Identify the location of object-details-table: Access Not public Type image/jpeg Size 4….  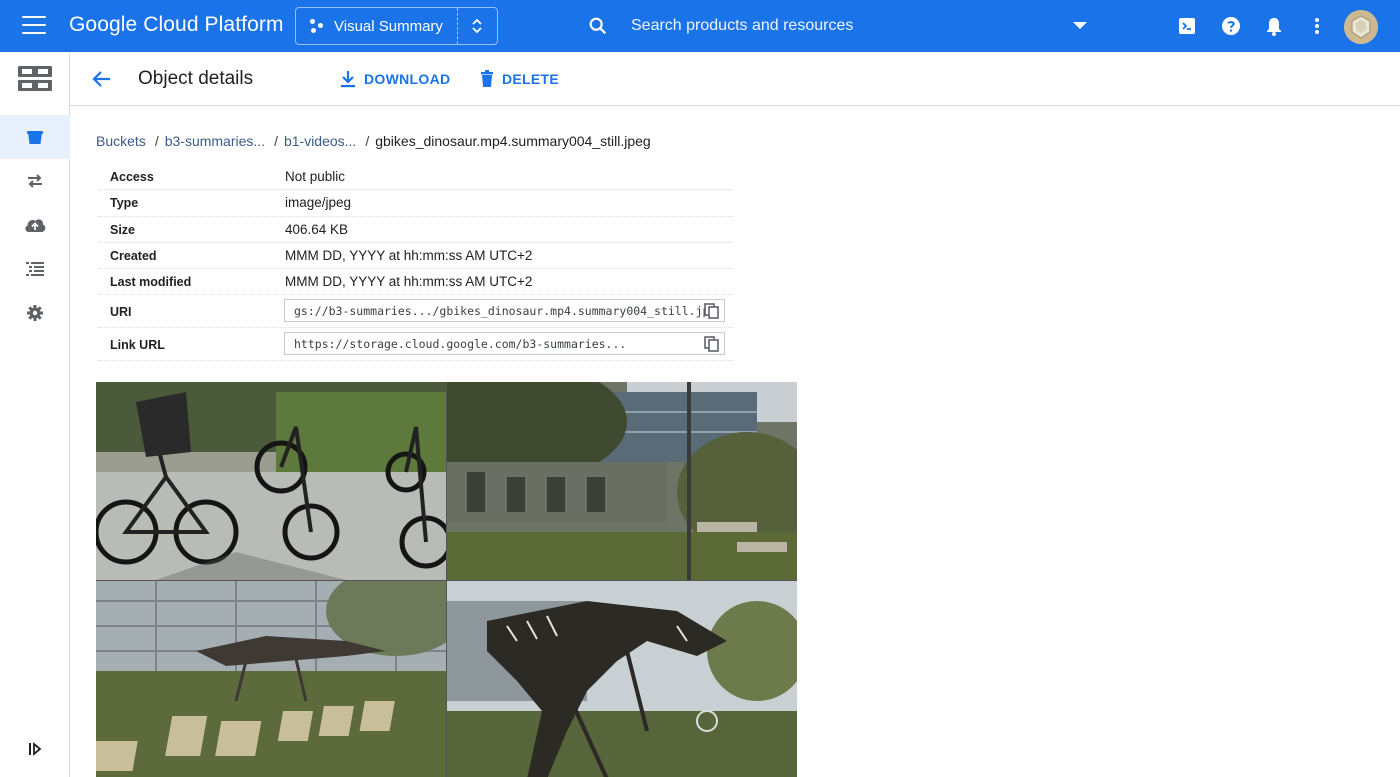
(416, 263).